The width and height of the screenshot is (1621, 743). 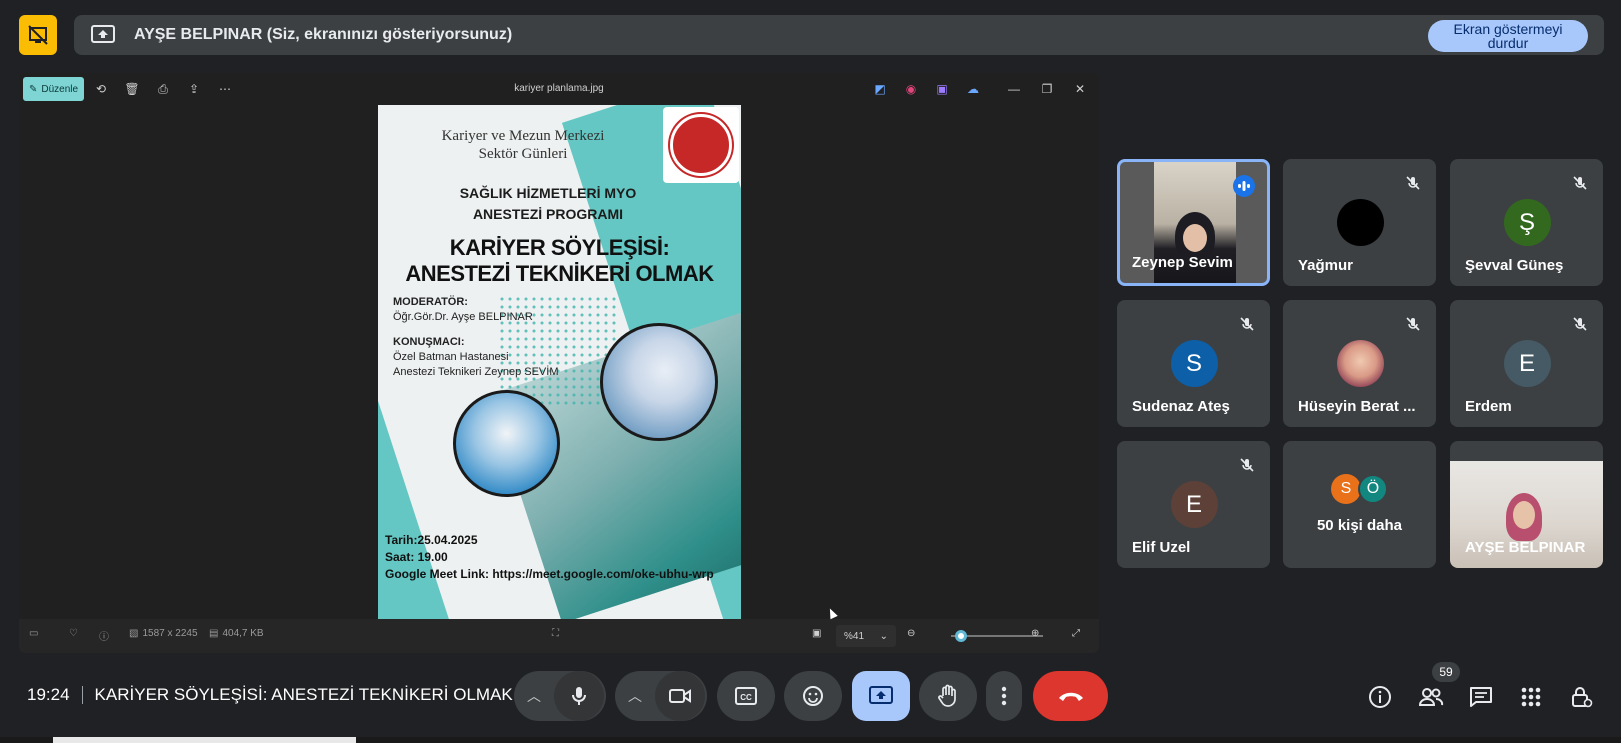 What do you see at coordinates (82, 695) in the screenshot?
I see `divider` at bounding box center [82, 695].